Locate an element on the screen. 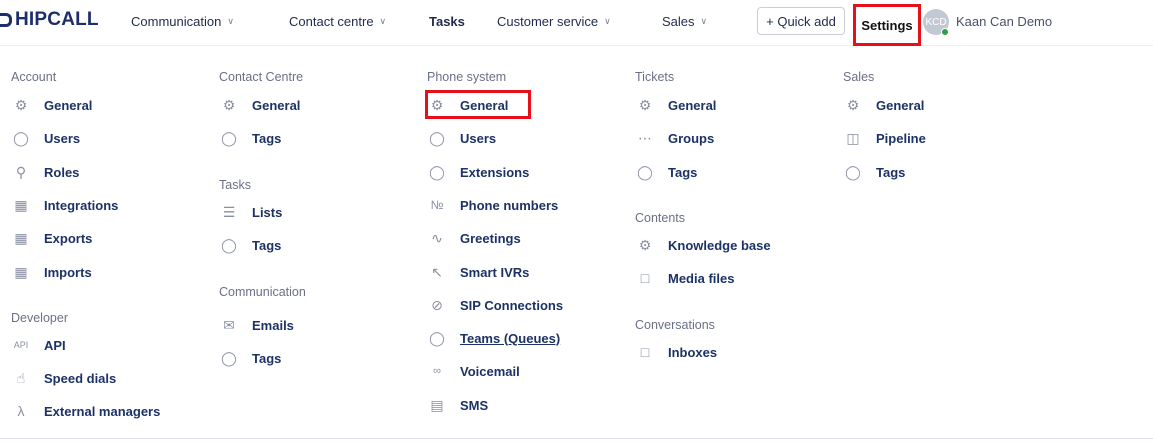 The width and height of the screenshot is (1153, 443). voicemail-icon: ∞ is located at coordinates (437, 371).